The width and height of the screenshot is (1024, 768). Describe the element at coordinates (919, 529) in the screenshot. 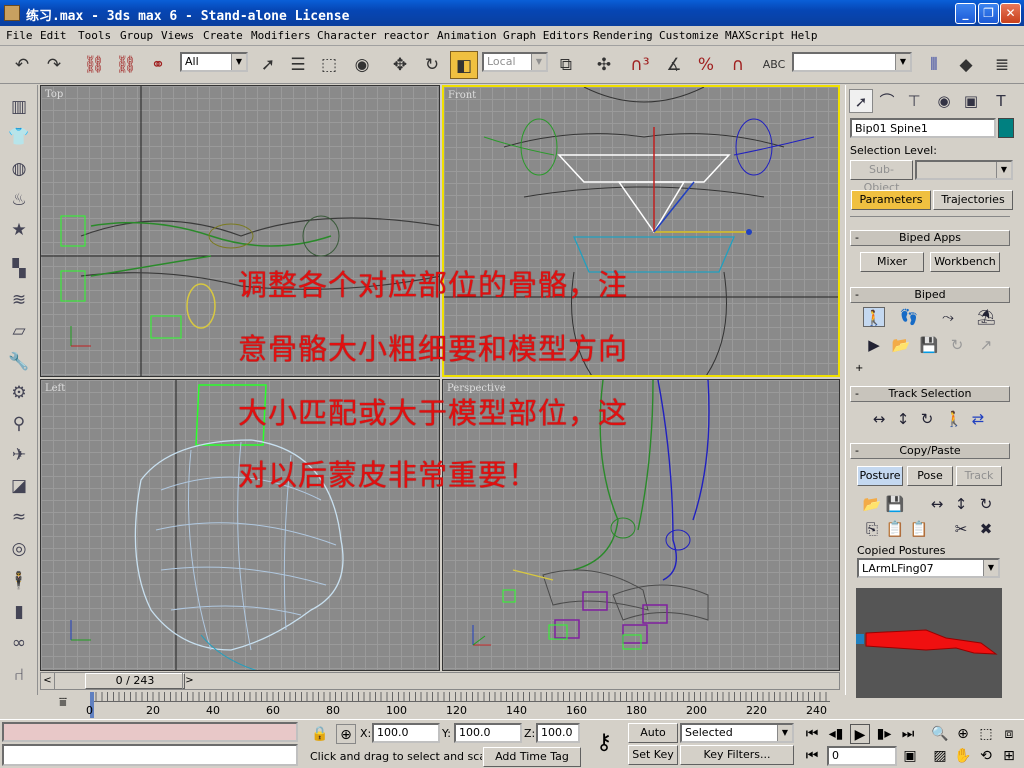

I see `paste-opposite-icon: 📋` at that location.